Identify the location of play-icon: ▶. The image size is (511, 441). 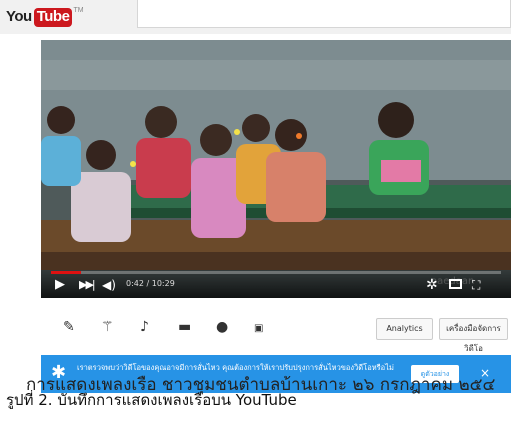
(60, 285).